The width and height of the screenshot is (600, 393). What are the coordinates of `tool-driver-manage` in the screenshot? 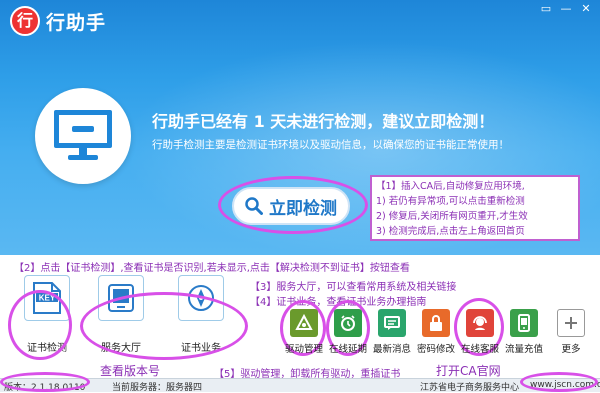 It's located at (304, 323).